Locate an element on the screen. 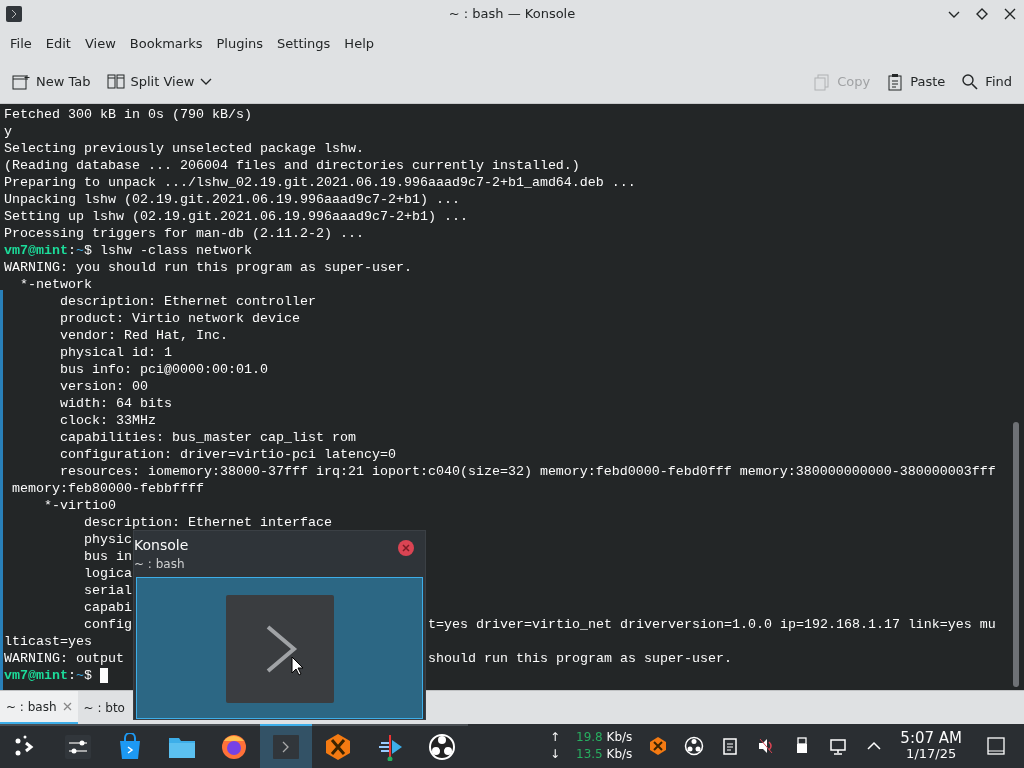 This screenshot has height=768, width=1024. terminal-line: vendor: Red Hat, Inc. is located at coordinates (143, 335).